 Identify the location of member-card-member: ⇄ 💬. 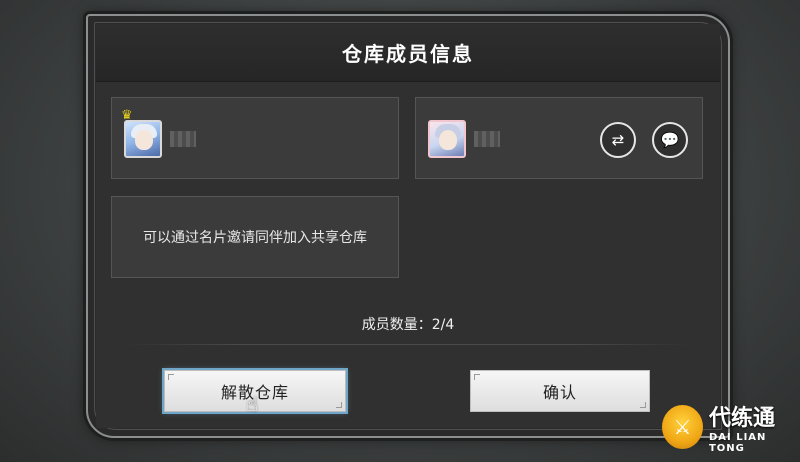
(559, 138).